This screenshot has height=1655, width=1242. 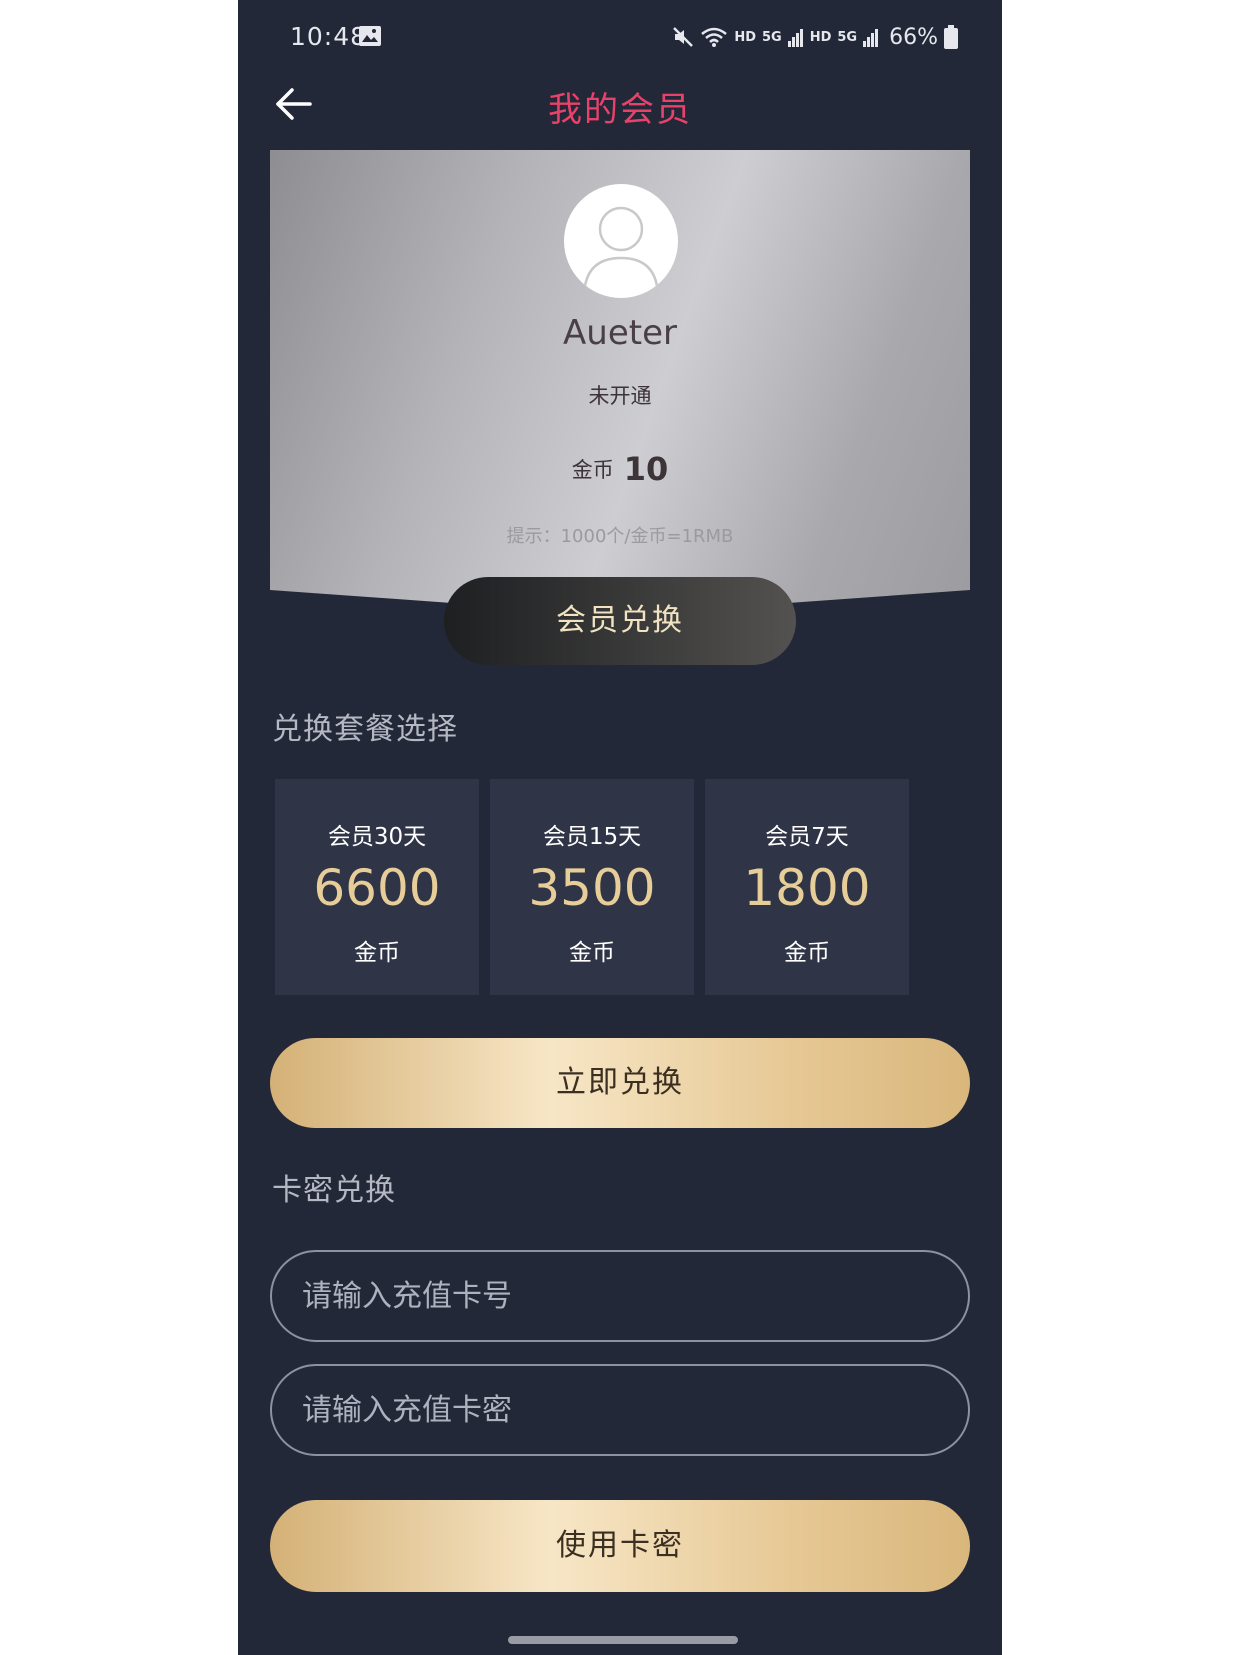 I want to click on network-label-2: 5G, so click(x=847, y=37).